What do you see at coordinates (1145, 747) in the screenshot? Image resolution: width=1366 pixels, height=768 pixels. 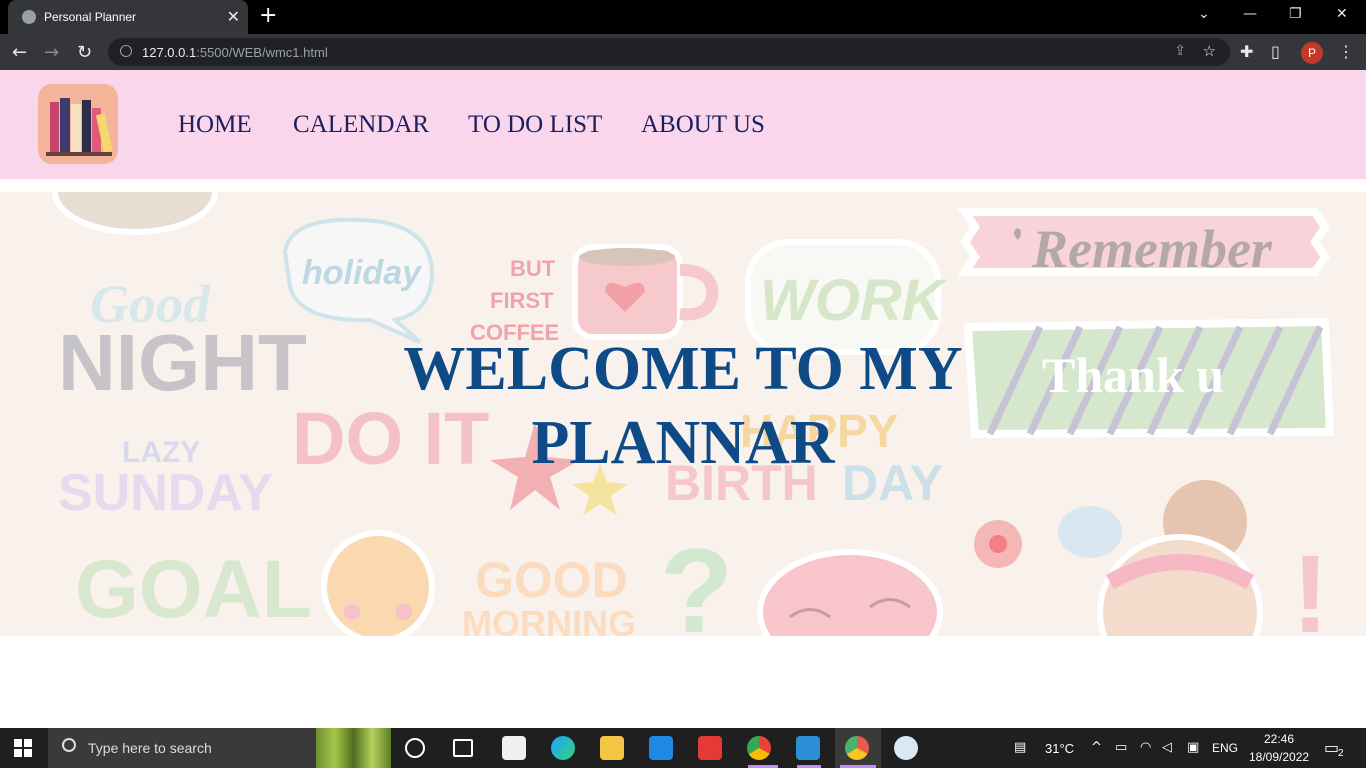 I see `wifi-icon: ◠` at bounding box center [1145, 747].